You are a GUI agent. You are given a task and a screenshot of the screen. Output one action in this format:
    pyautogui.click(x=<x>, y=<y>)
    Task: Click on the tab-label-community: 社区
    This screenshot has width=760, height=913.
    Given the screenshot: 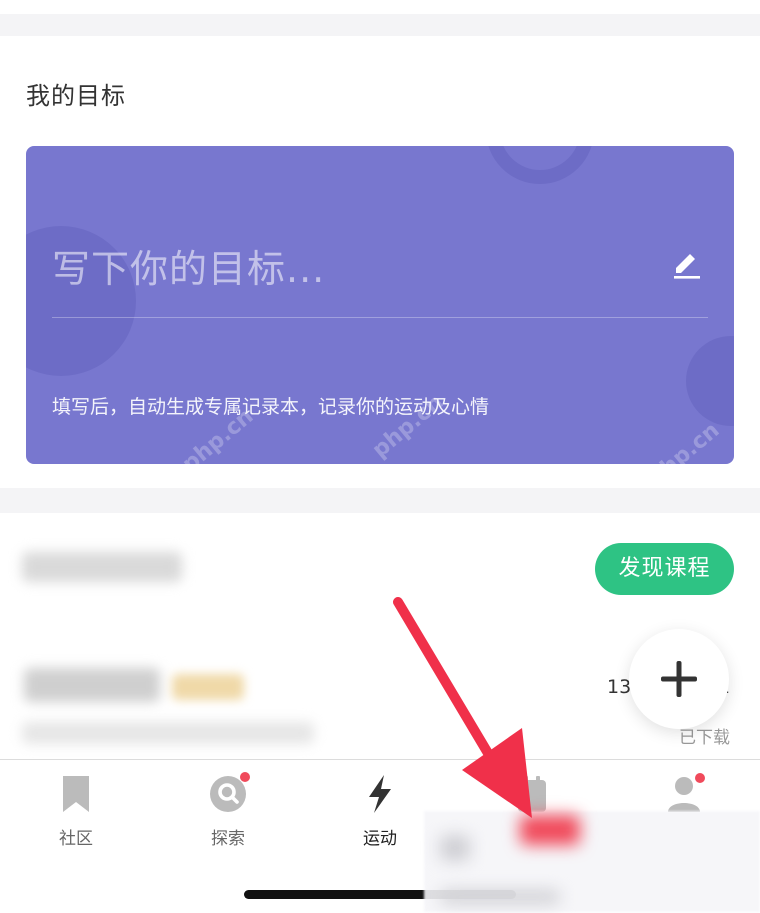 What is the action you would take?
    pyautogui.click(x=76, y=839)
    